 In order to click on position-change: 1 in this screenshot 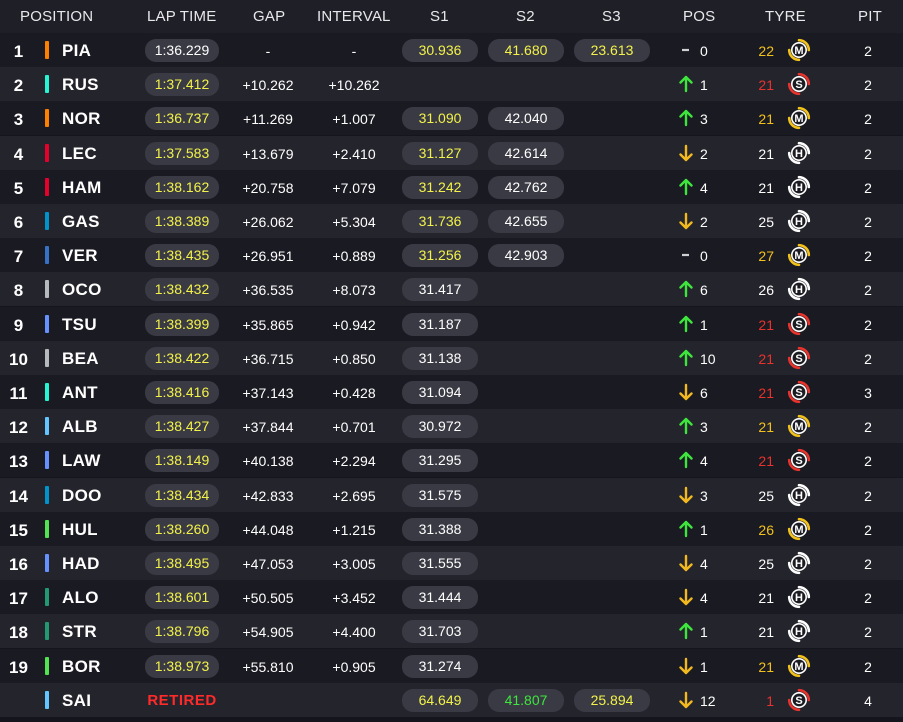, I will do `click(704, 632)`.